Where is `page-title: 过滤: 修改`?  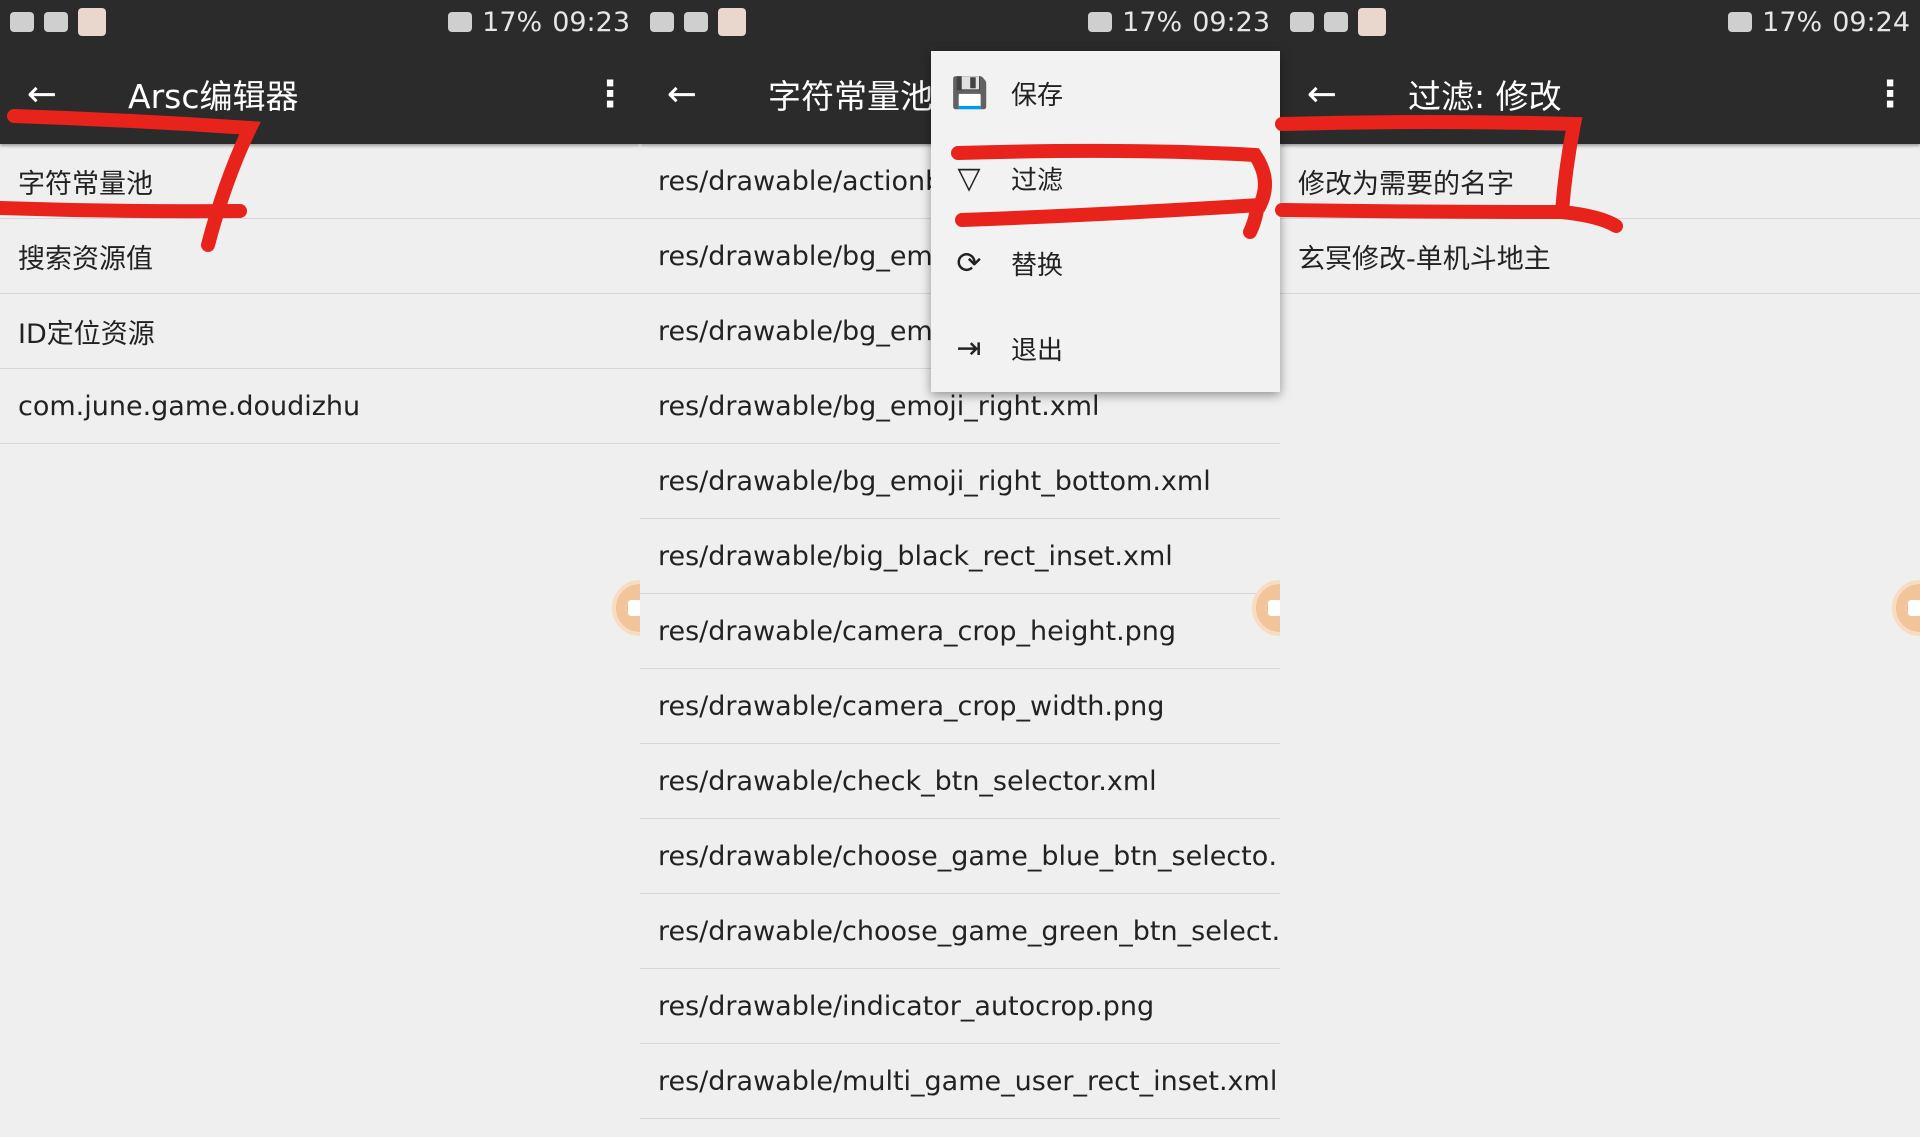 page-title: 过滤: 修改 is located at coordinates (1485, 96).